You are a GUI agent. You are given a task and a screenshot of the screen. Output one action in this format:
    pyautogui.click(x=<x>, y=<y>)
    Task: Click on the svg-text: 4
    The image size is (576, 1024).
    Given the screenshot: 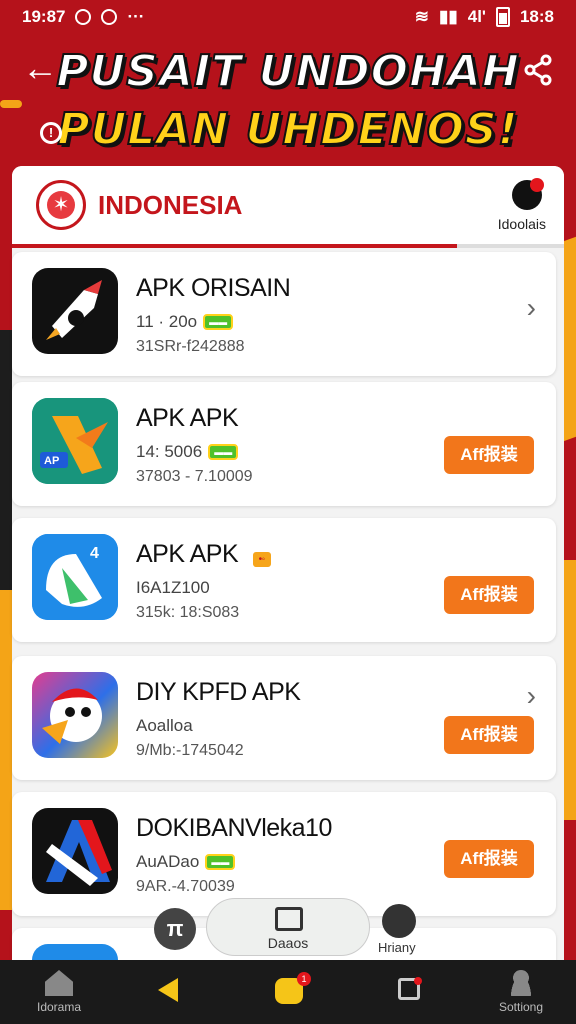 What is the action you would take?
    pyautogui.click(x=94, y=553)
    